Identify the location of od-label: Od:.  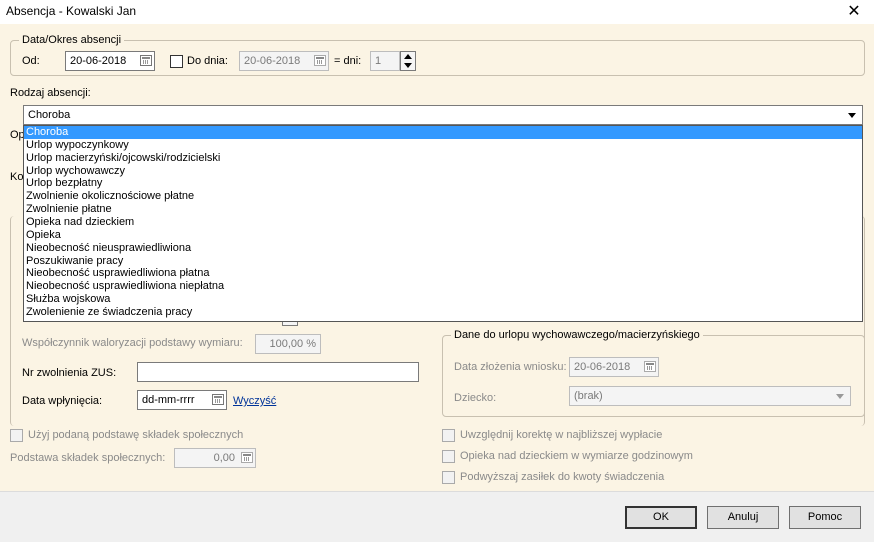
(31, 61).